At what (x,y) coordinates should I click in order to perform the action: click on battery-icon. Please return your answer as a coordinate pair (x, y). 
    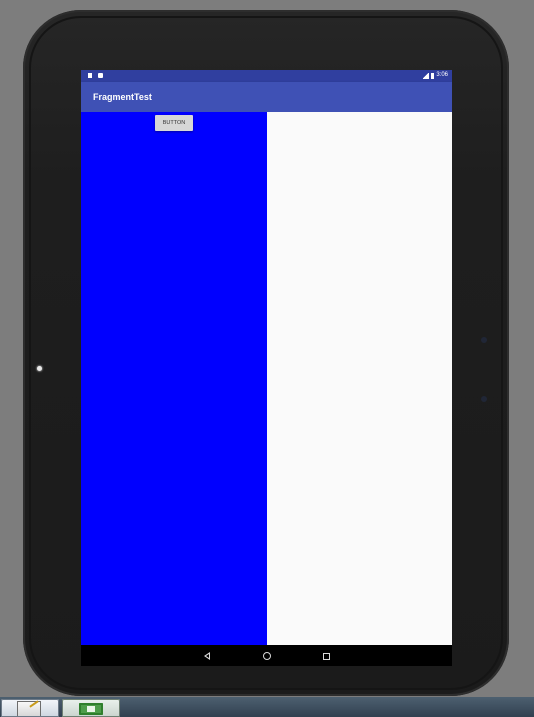
    Looking at the image, I should click on (433, 75).